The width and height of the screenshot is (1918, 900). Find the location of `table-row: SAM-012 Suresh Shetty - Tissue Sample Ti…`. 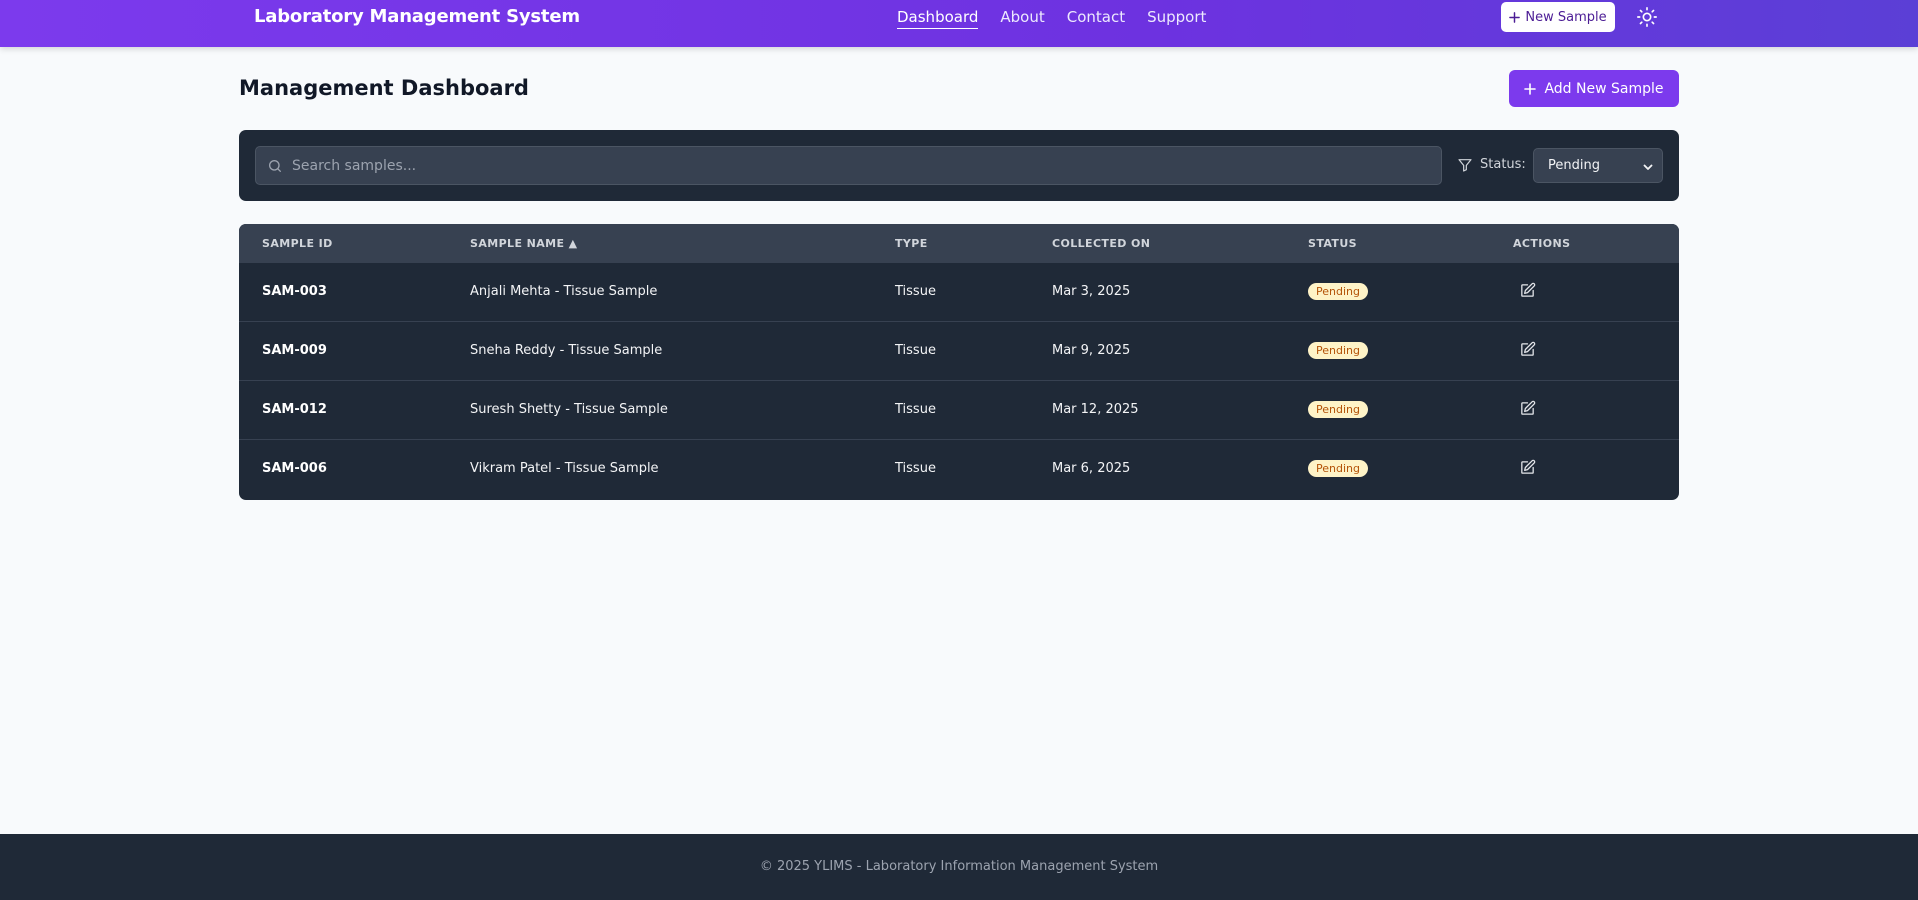

table-row: SAM-012 Suresh Shetty - Tissue Sample Ti… is located at coordinates (959, 410).